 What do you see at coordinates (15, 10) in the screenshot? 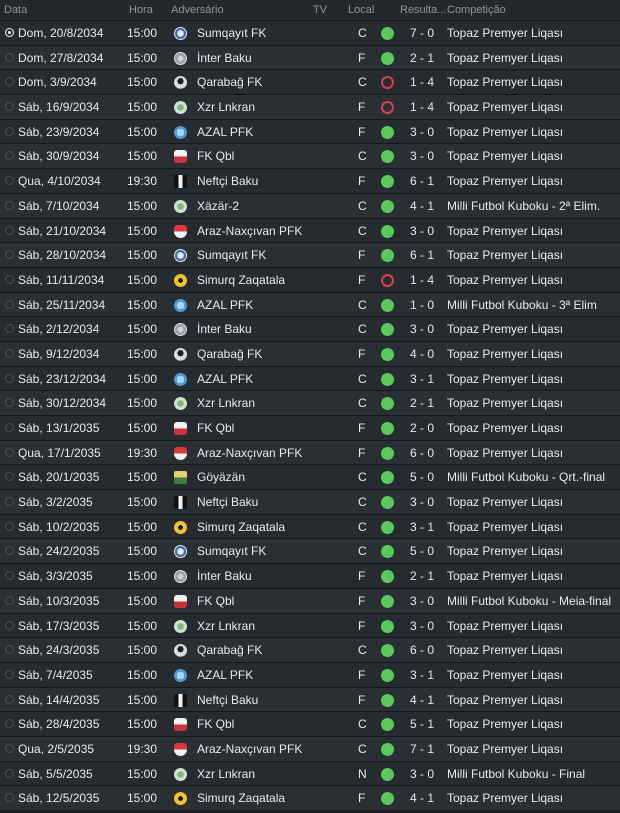
I see `header-date: Data` at bounding box center [15, 10].